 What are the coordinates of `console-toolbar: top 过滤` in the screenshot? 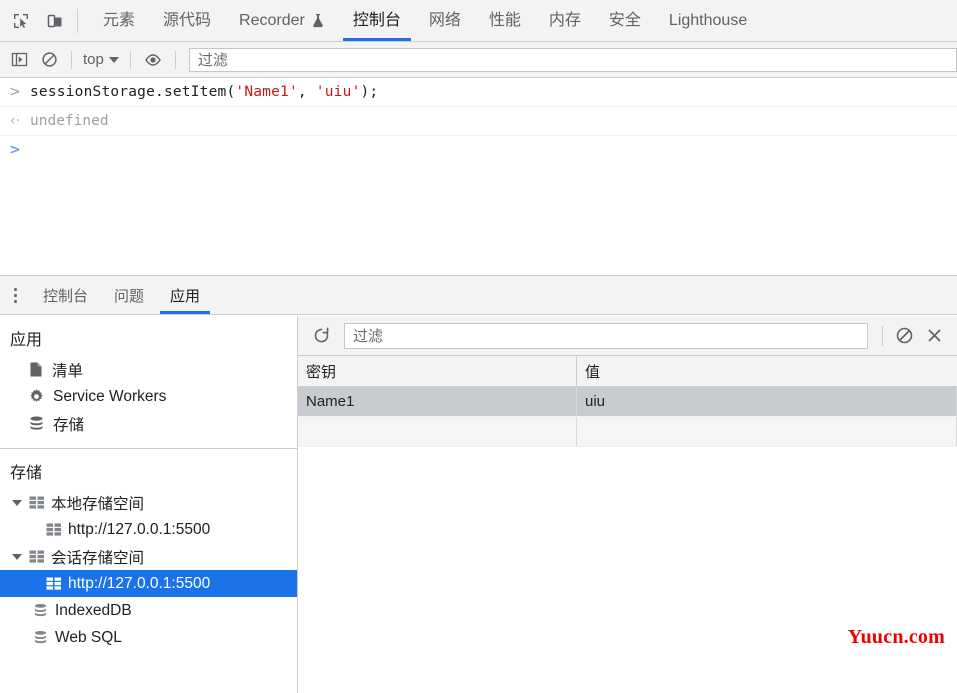 It's located at (478, 60).